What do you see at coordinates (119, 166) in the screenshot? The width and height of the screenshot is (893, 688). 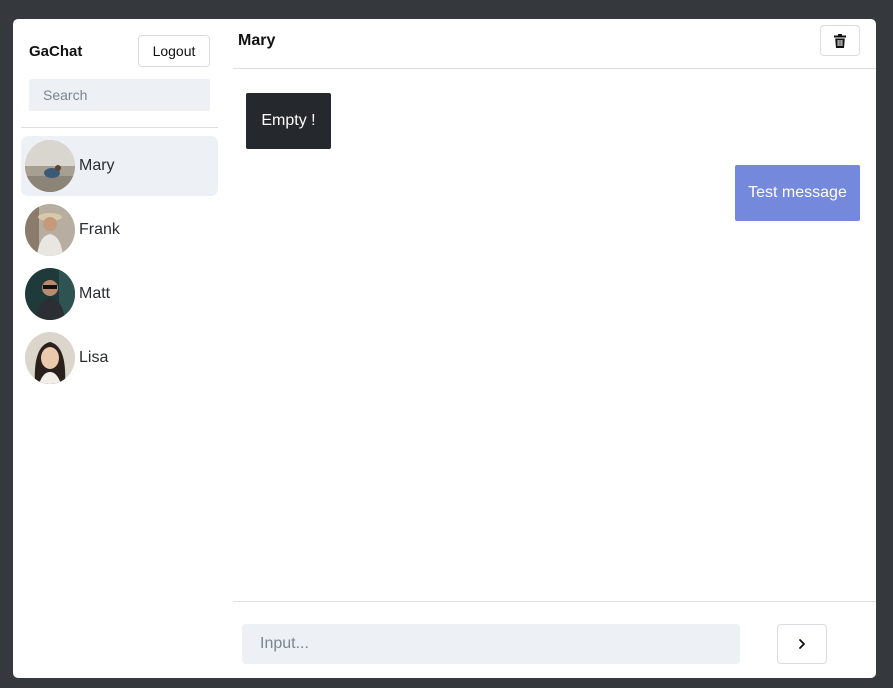 I see `contact-item-mary: Mary` at bounding box center [119, 166].